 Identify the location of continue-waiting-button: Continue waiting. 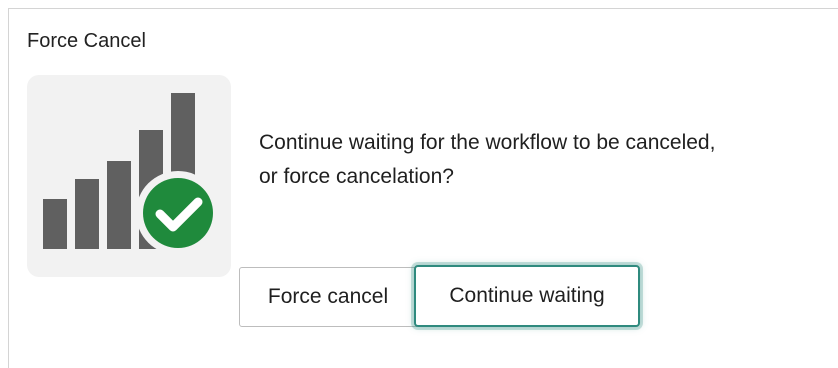
(527, 296).